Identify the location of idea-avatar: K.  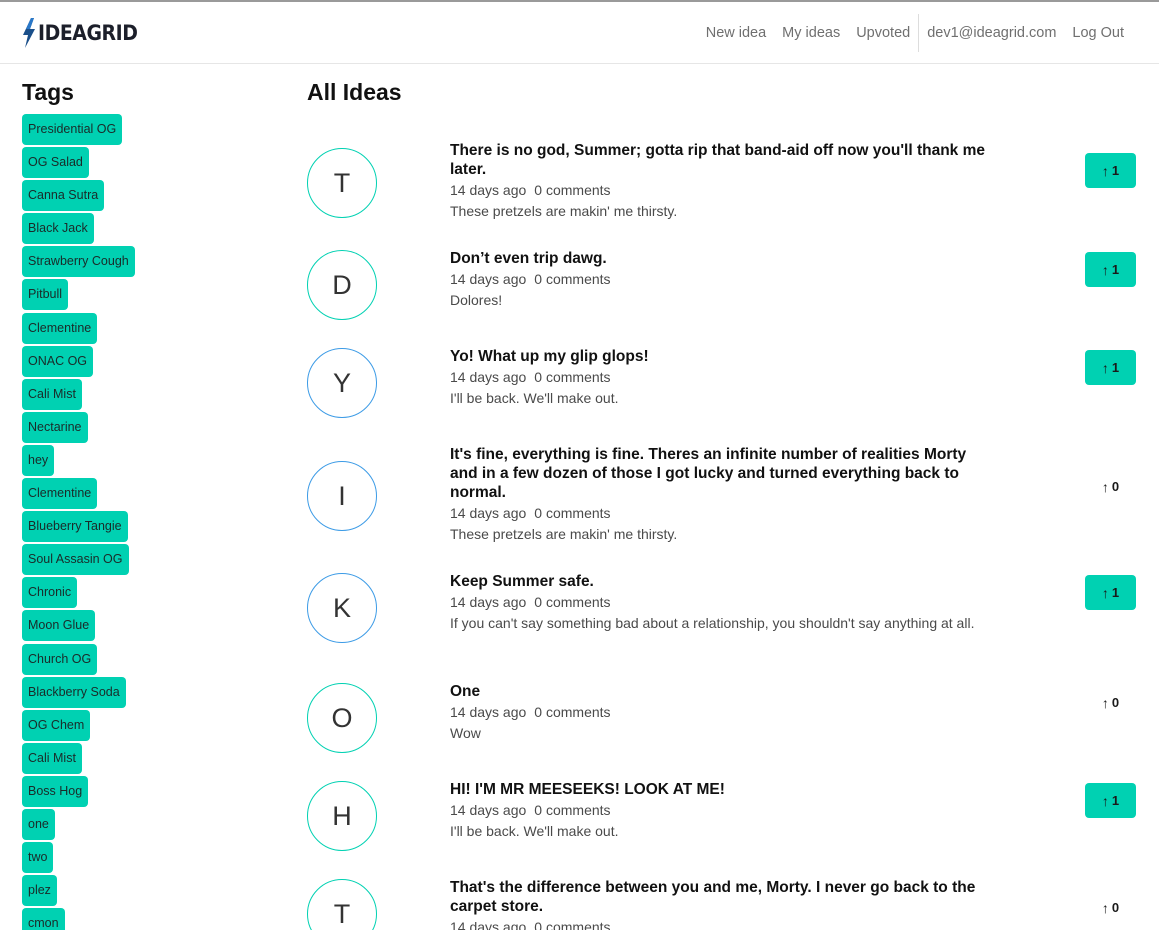
(342, 608).